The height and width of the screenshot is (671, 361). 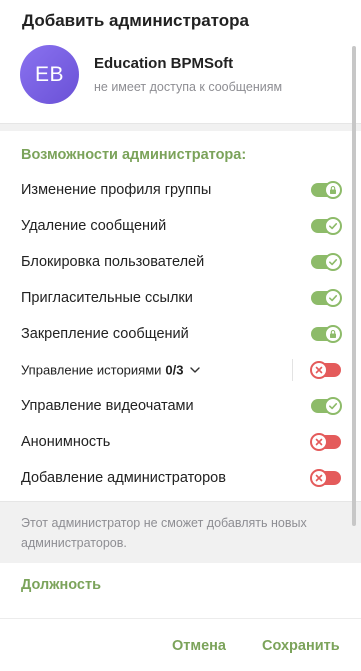 What do you see at coordinates (61, 585) in the screenshot?
I see `position-field-link: Должность` at bounding box center [61, 585].